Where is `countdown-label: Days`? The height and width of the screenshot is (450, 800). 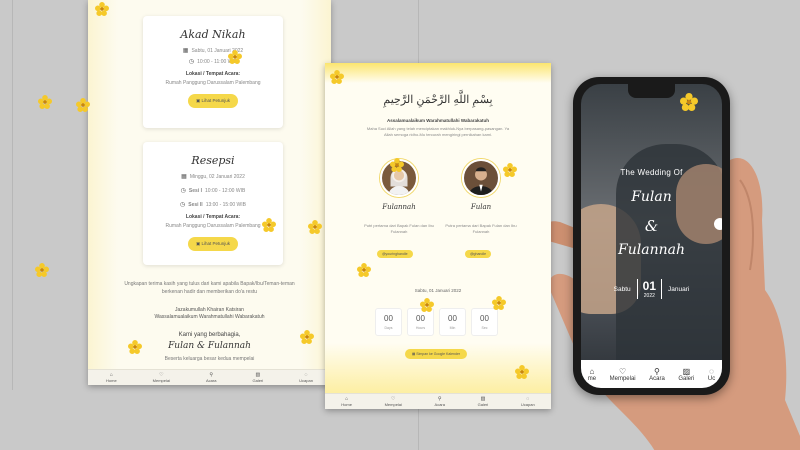
countdown-label: Days is located at coordinates (388, 328).